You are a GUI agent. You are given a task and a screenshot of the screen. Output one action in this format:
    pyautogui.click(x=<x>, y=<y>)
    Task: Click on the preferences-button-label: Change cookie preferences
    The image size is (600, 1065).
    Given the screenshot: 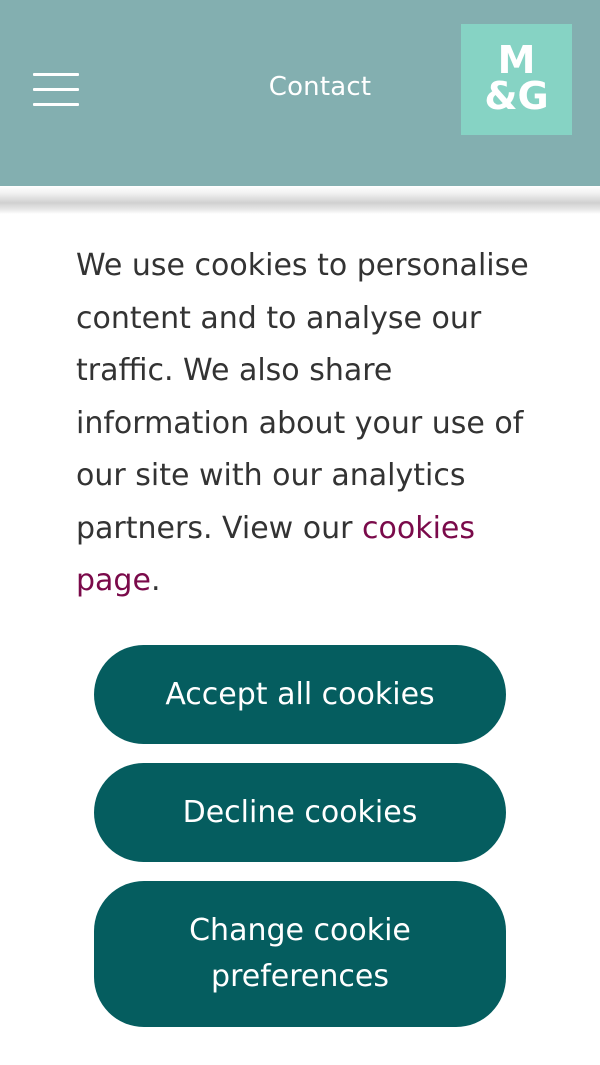 What is the action you would take?
    pyautogui.click(x=300, y=953)
    